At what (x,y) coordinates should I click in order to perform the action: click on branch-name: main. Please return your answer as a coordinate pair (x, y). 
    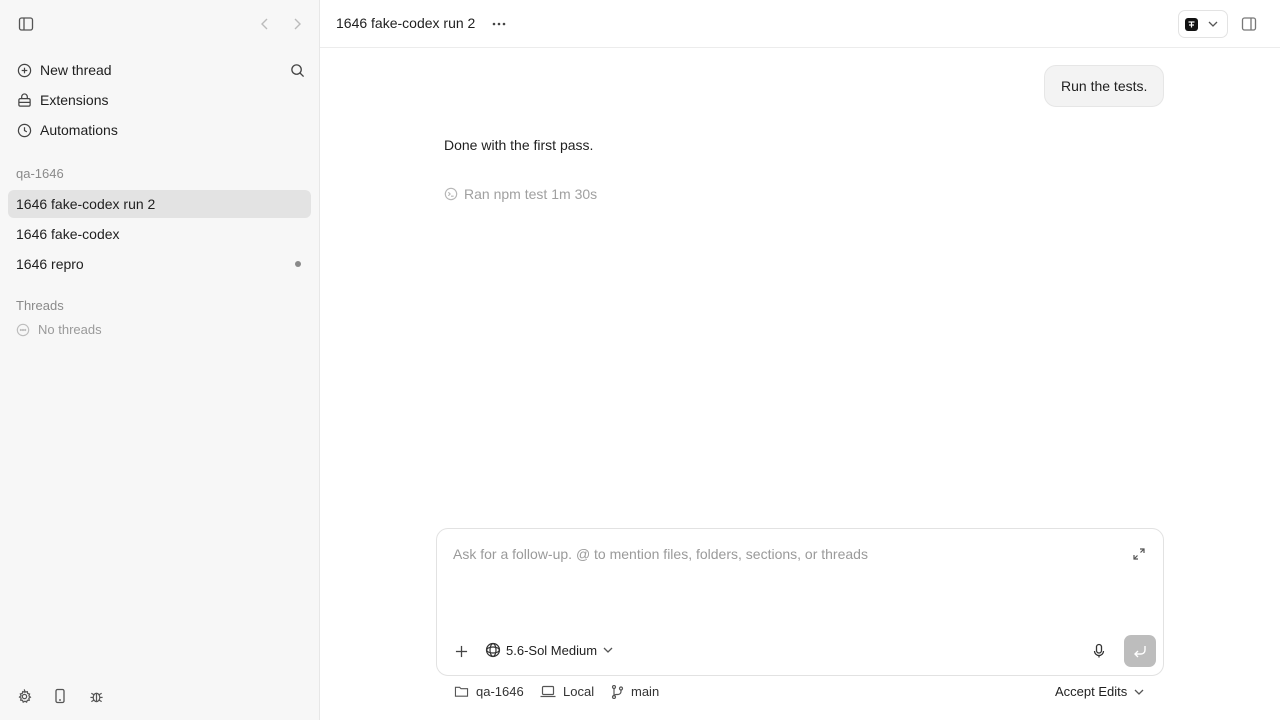
    Looking at the image, I should click on (645, 691).